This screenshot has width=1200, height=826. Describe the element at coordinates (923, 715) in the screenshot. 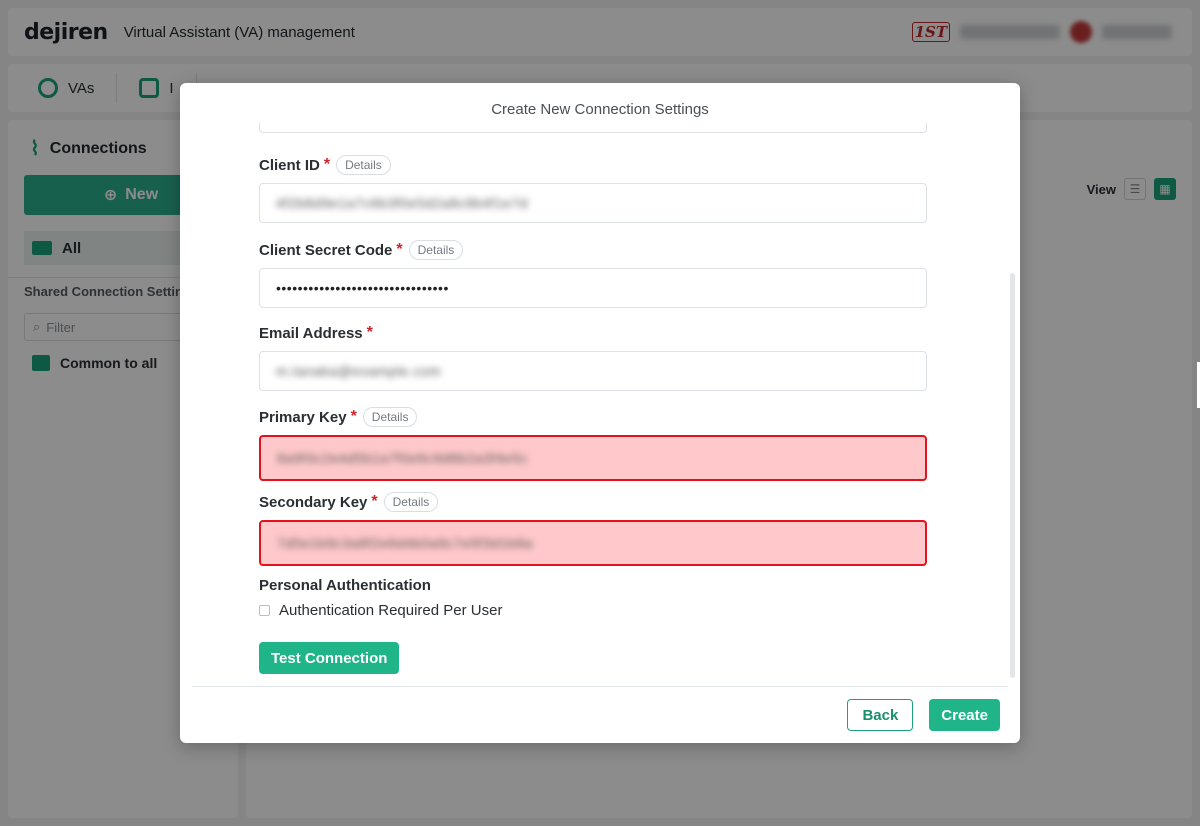

I see `dialog-footer: Back Create` at that location.